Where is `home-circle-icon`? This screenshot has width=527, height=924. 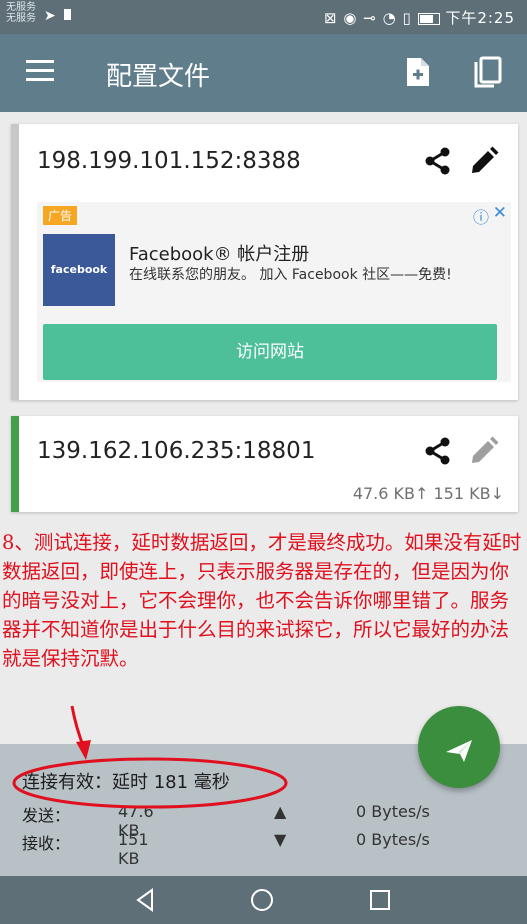 home-circle-icon is located at coordinates (262, 900).